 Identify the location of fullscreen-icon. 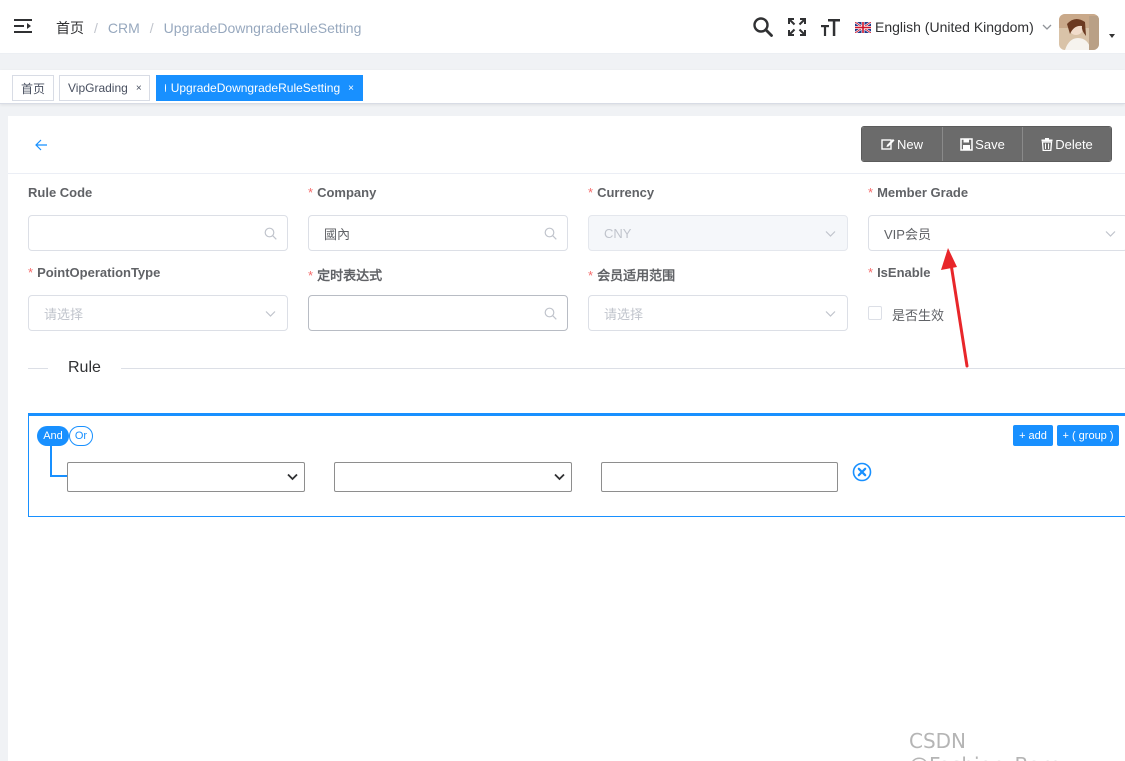
(797, 27).